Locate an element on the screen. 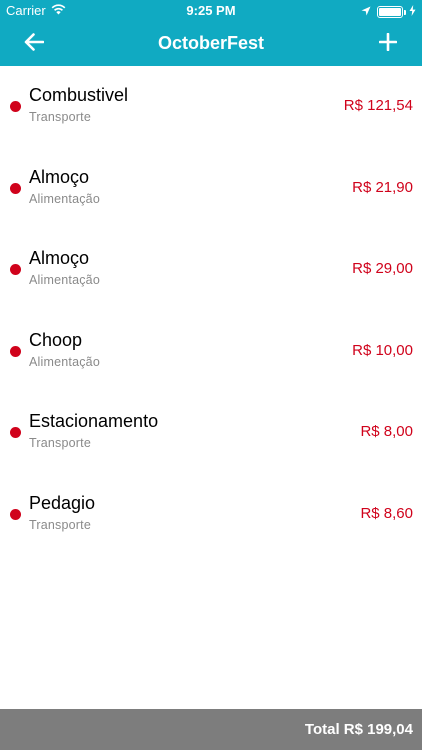 The height and width of the screenshot is (750, 422). status-time: 9:25 PM is located at coordinates (211, 10).